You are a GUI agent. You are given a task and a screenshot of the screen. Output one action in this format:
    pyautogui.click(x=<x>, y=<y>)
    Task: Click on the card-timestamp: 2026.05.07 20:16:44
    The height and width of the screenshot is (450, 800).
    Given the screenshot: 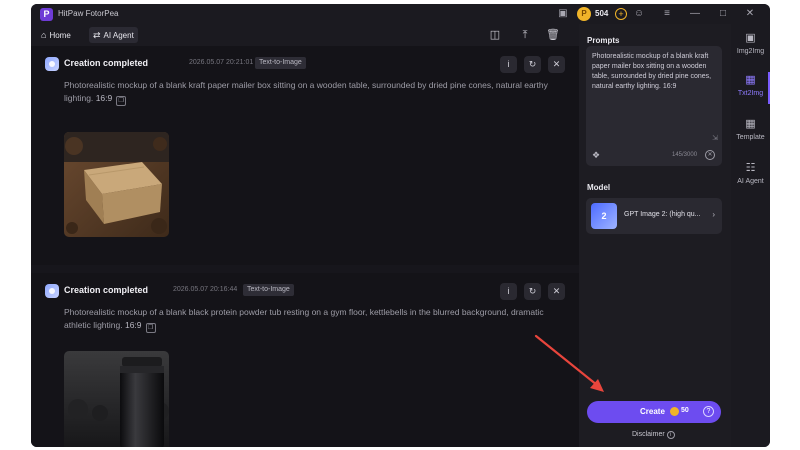 What is the action you would take?
    pyautogui.click(x=205, y=289)
    